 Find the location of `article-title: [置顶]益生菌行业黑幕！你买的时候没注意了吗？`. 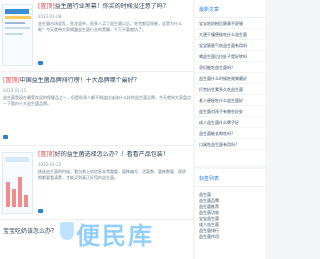

article-title: [置顶]益生菌行业黑幕！你买的时候没注意了吗？ is located at coordinates (113, 7).